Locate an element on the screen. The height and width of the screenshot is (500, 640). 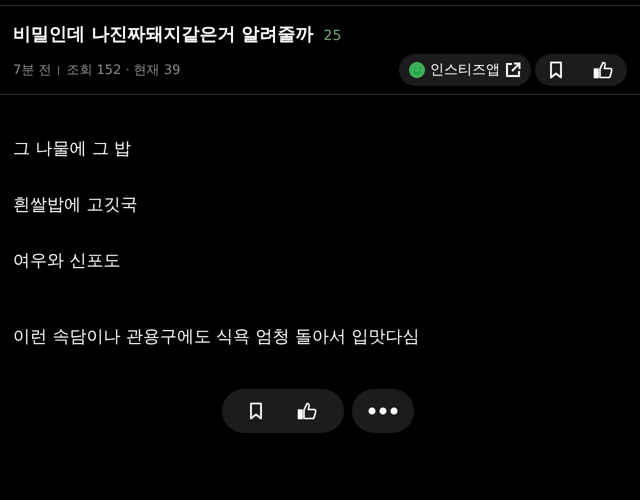
post-title: 비밀인데 나진짜돼지같은거 알려줄까 is located at coordinates (163, 34).